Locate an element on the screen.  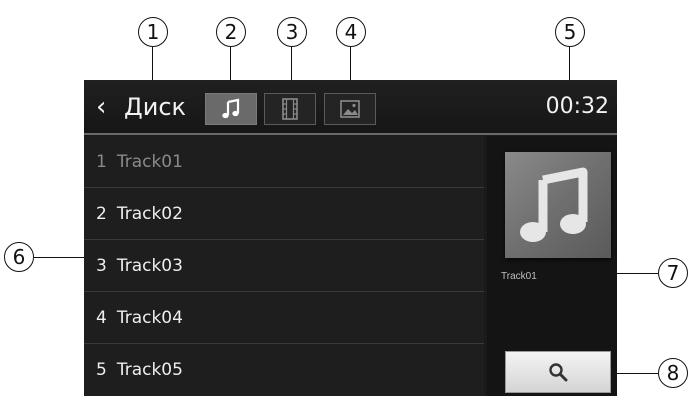
film-icon is located at coordinates (290, 109).